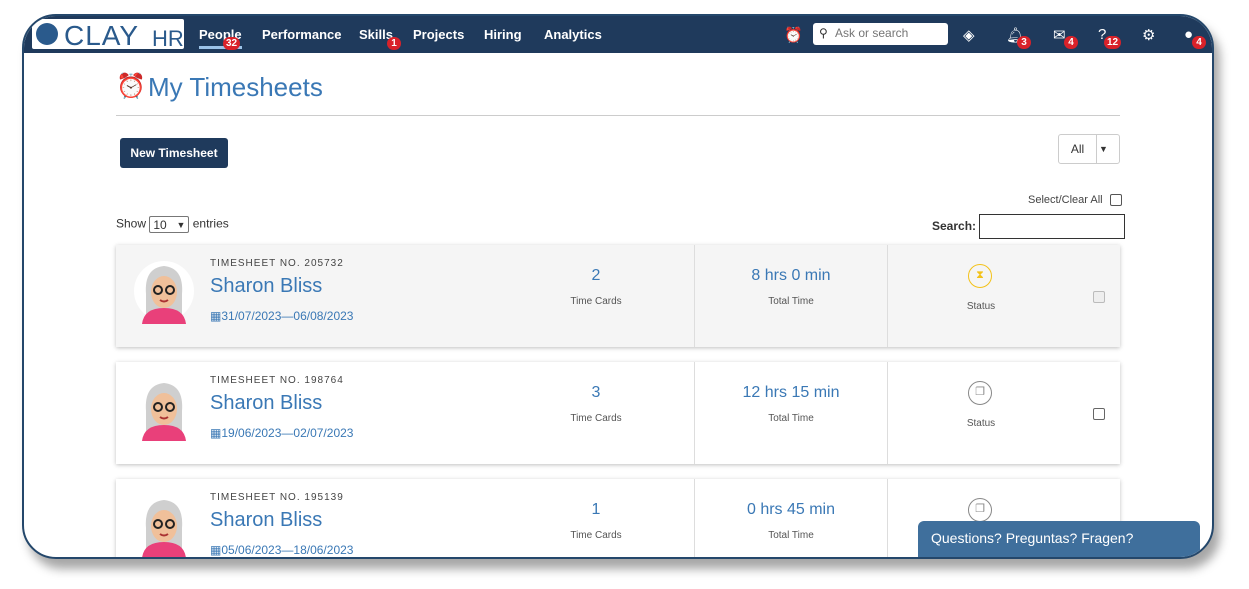 Image resolution: width=1249 pixels, height=589 pixels. I want to click on table-search-input, so click(1052, 226).